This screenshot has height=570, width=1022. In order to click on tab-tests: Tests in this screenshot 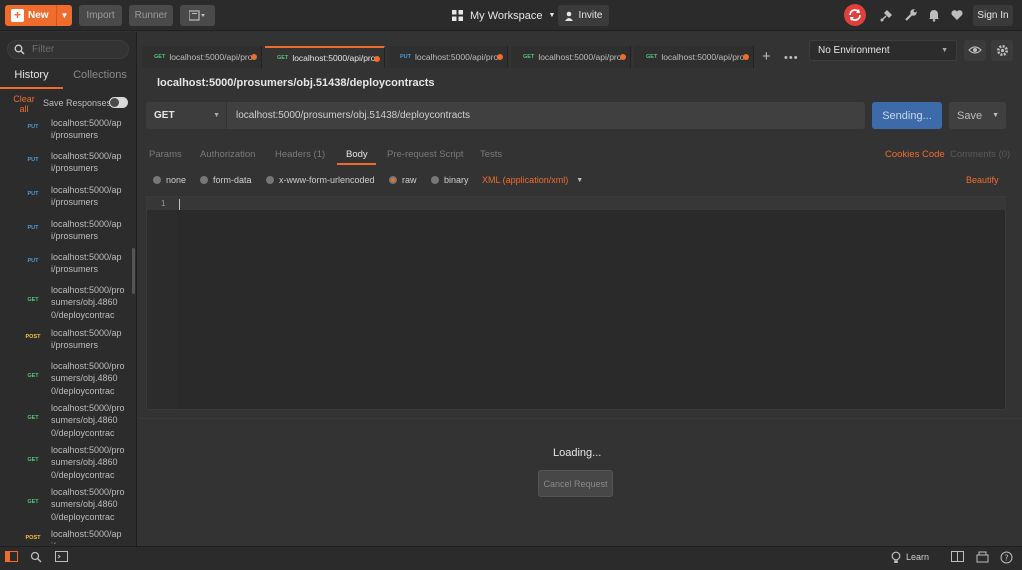, I will do `click(491, 154)`.